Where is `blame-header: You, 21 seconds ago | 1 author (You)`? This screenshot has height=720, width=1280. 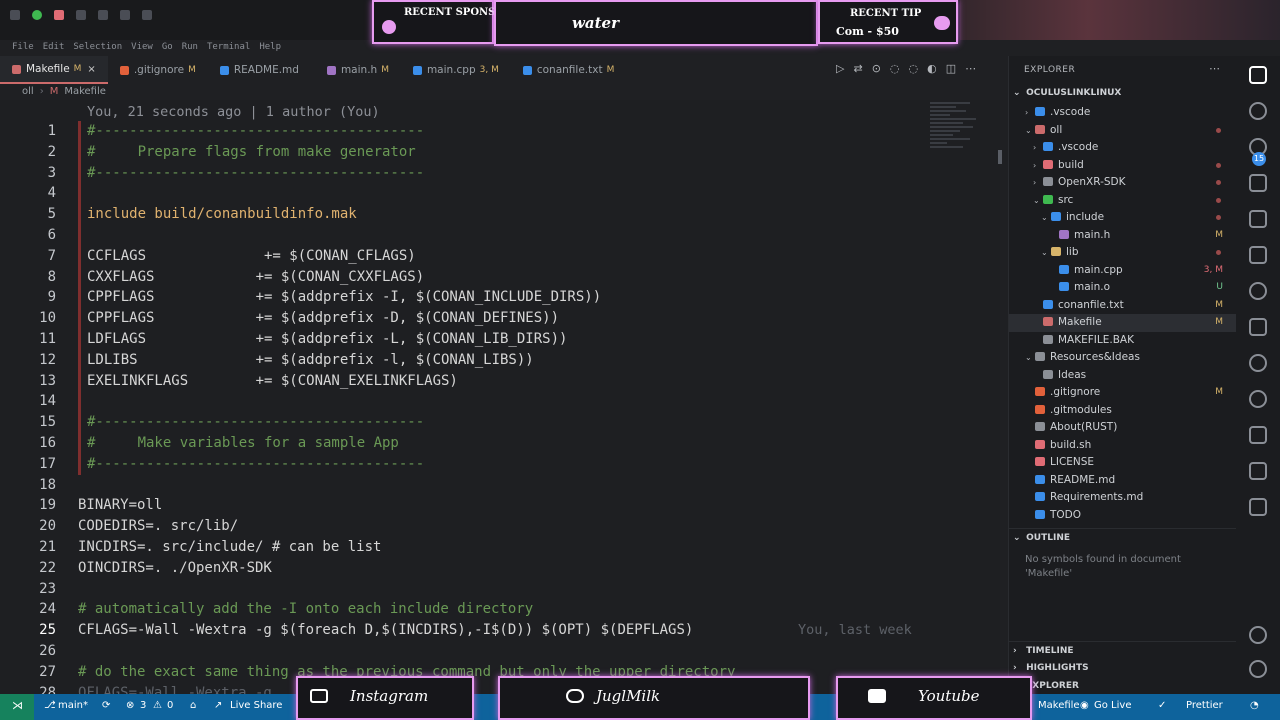 blame-header: You, 21 seconds ago | 1 author (You) is located at coordinates (233, 112).